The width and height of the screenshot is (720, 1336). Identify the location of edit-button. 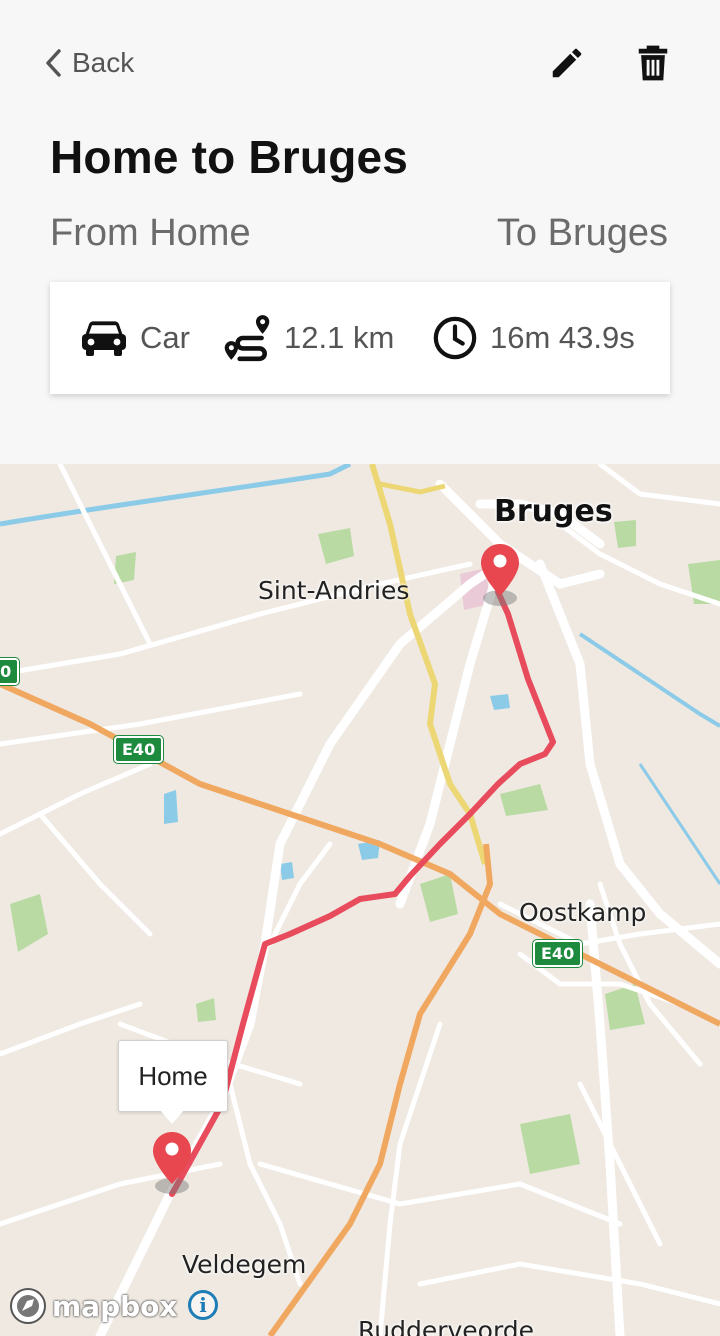
(567, 63).